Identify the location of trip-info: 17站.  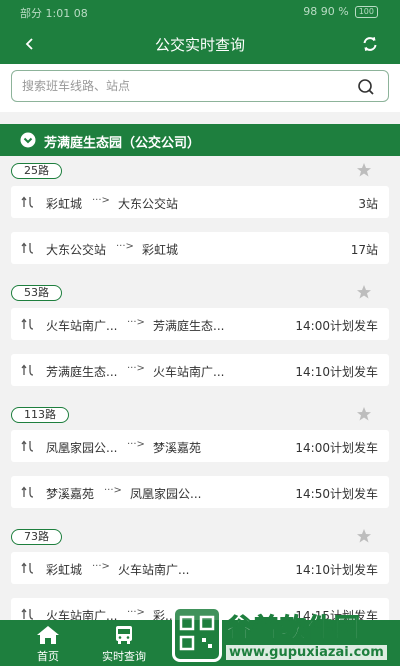
(364, 250).